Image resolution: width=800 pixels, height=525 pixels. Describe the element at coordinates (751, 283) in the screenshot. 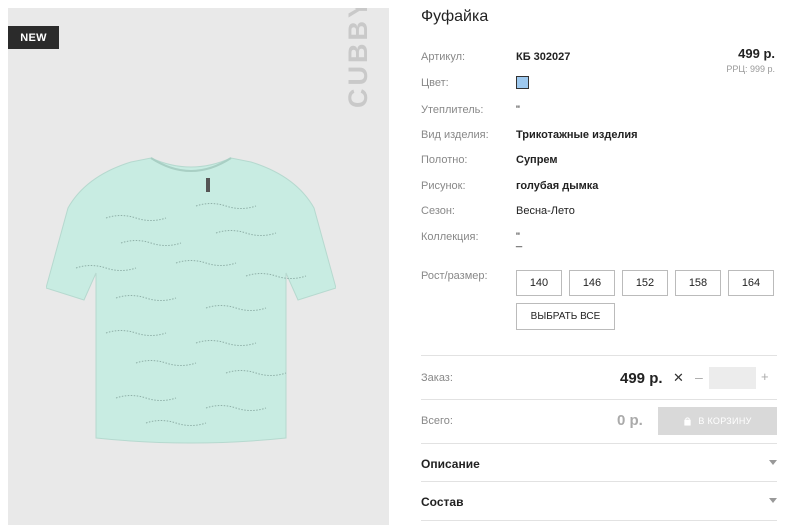

I see `size-option-164: 164` at that location.